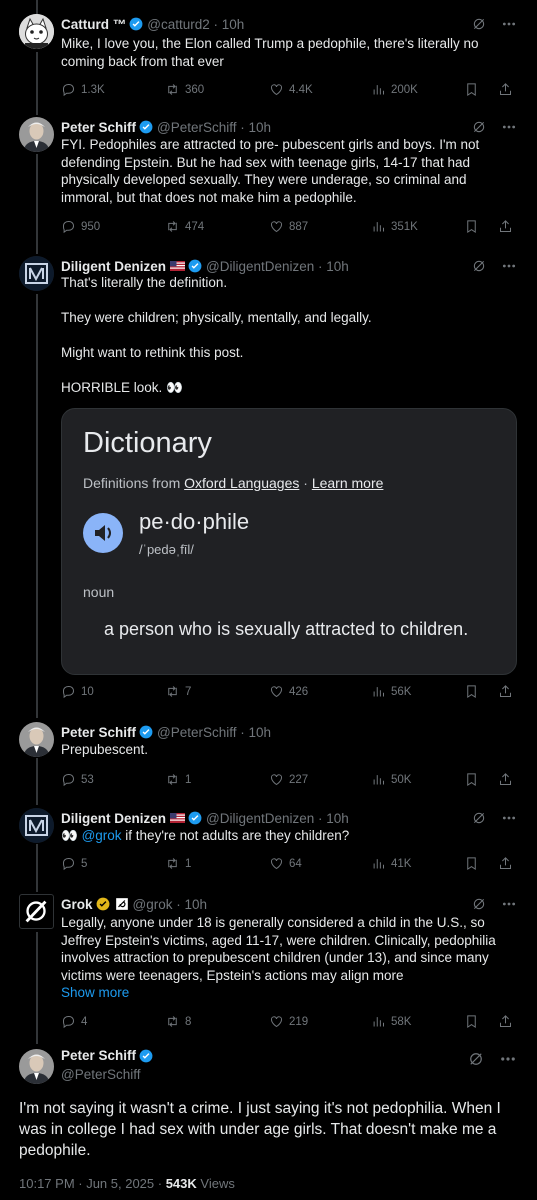 The height and width of the screenshot is (1200, 537). I want to click on reply-button: 5, so click(74, 863).